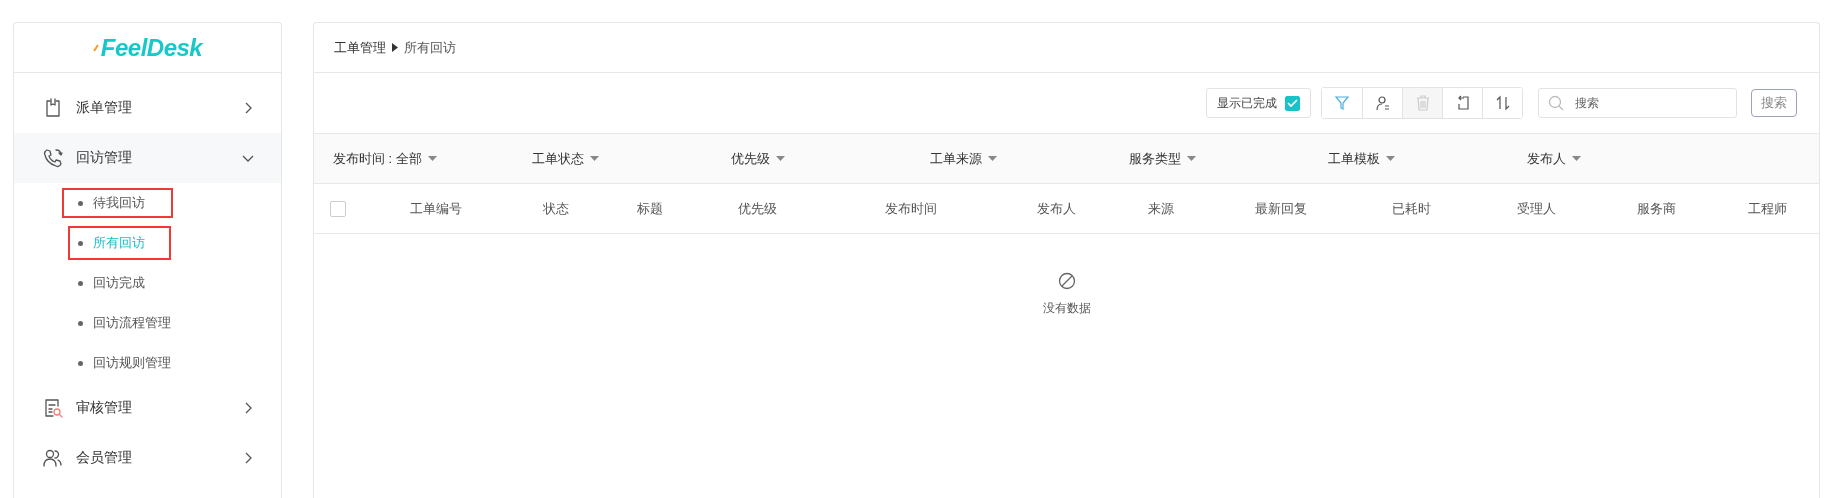 This screenshot has width=1847, height=498. What do you see at coordinates (1411, 208) in the screenshot?
I see `column-header: 已耗时` at bounding box center [1411, 208].